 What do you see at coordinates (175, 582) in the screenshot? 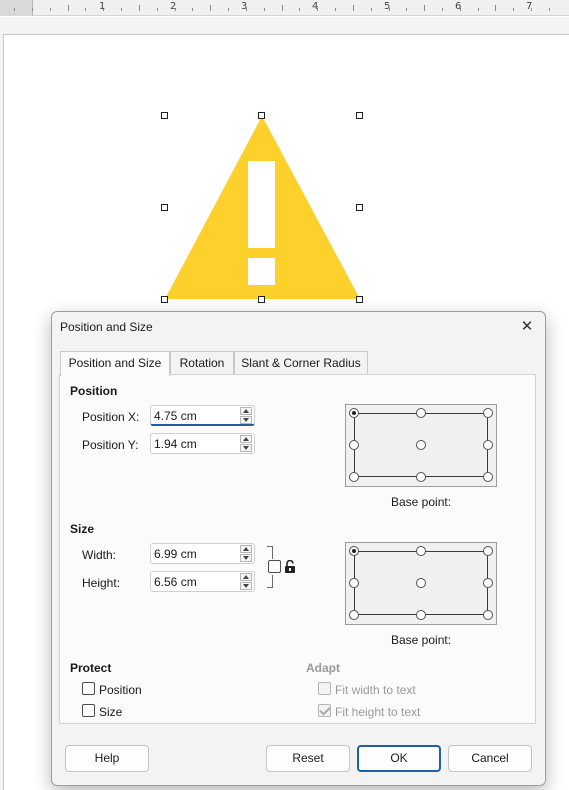
I see `height-value: 6.56 cm` at bounding box center [175, 582].